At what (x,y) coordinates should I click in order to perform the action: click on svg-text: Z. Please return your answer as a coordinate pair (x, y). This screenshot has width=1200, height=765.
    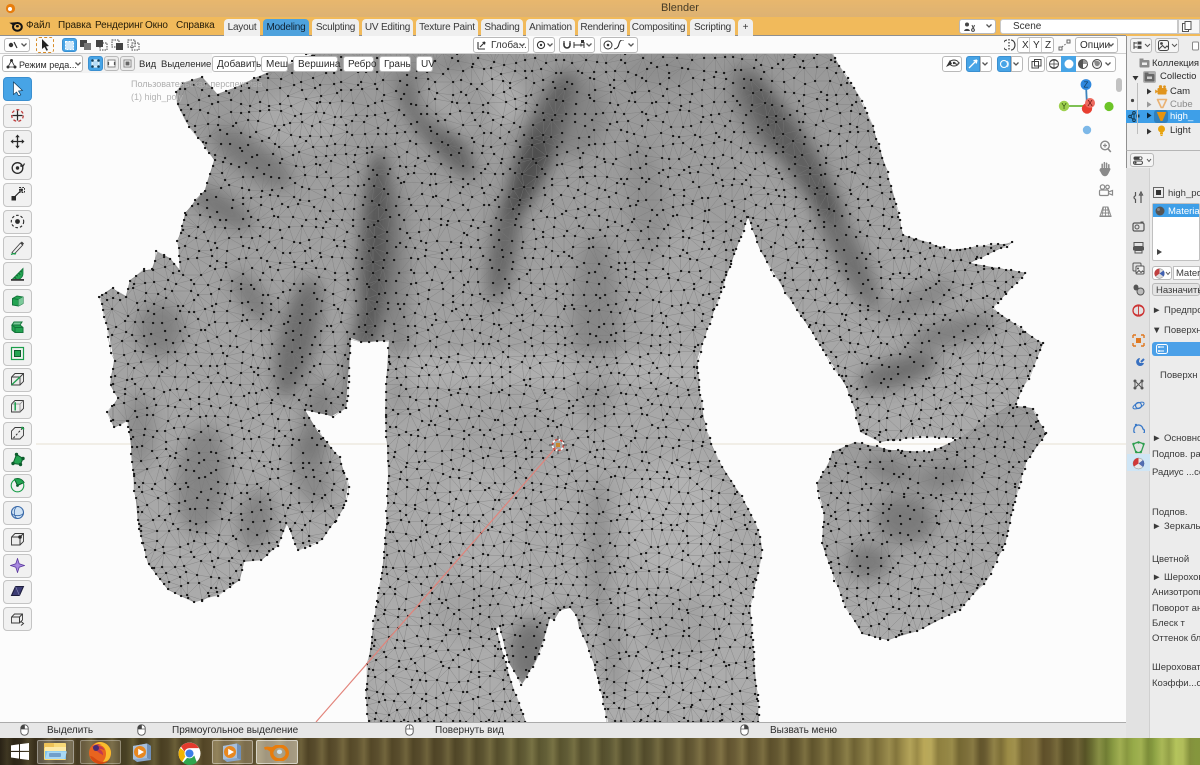
    Looking at the image, I should click on (1086, 85).